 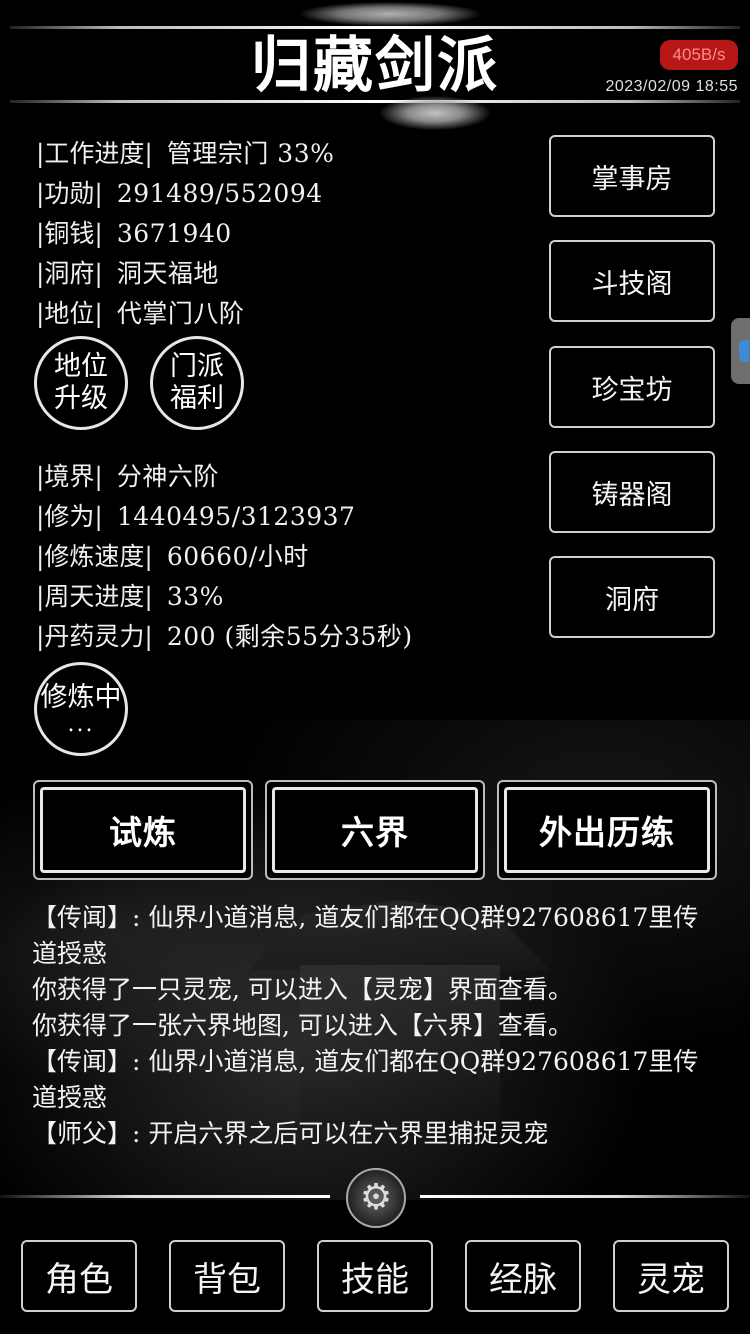 I want to click on menu-steward-hall-button: 掌事房, so click(x=632, y=176).